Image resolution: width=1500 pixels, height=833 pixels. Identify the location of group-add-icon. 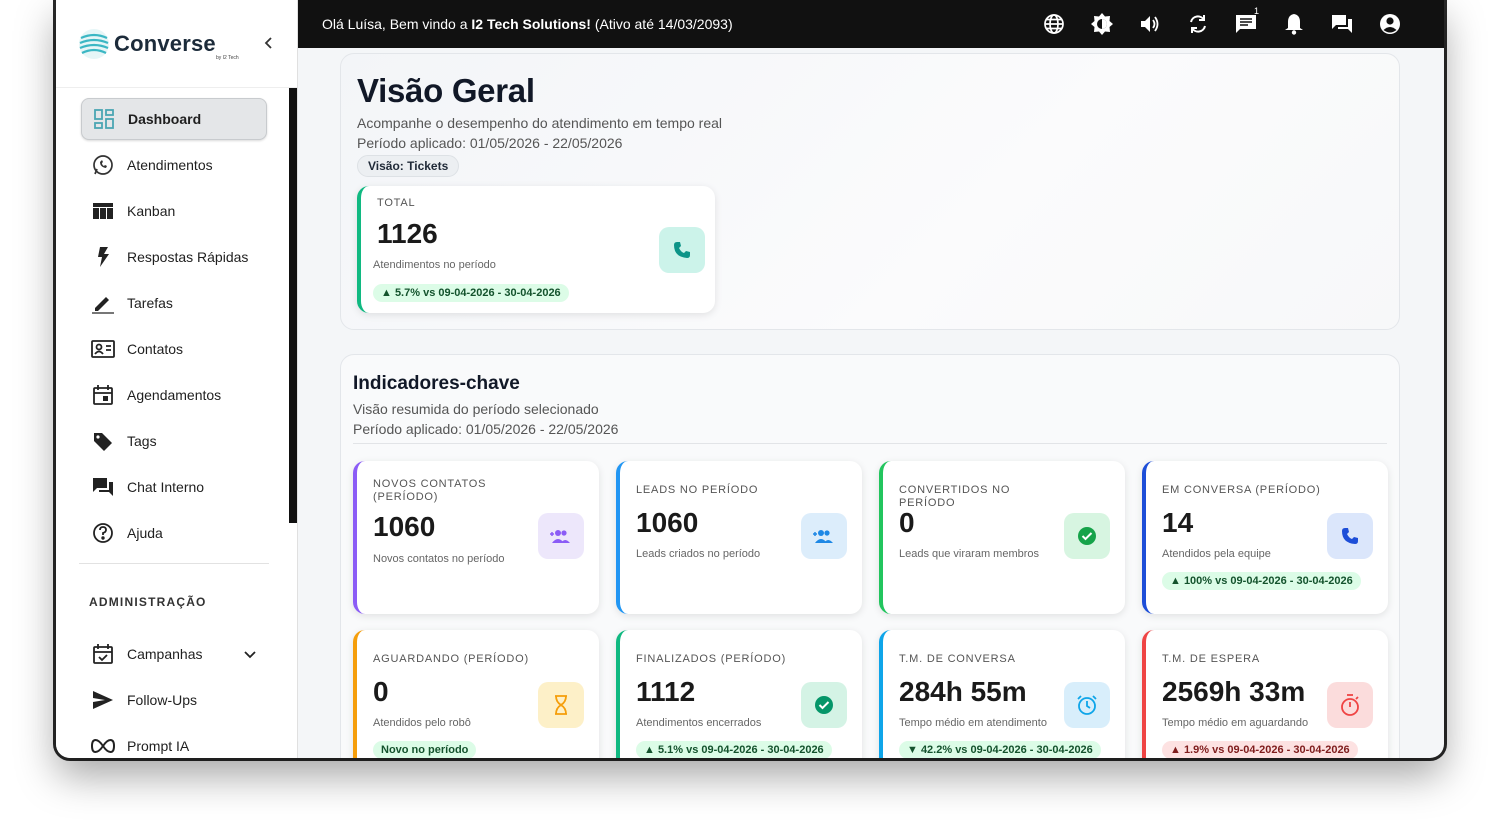
(823, 536).